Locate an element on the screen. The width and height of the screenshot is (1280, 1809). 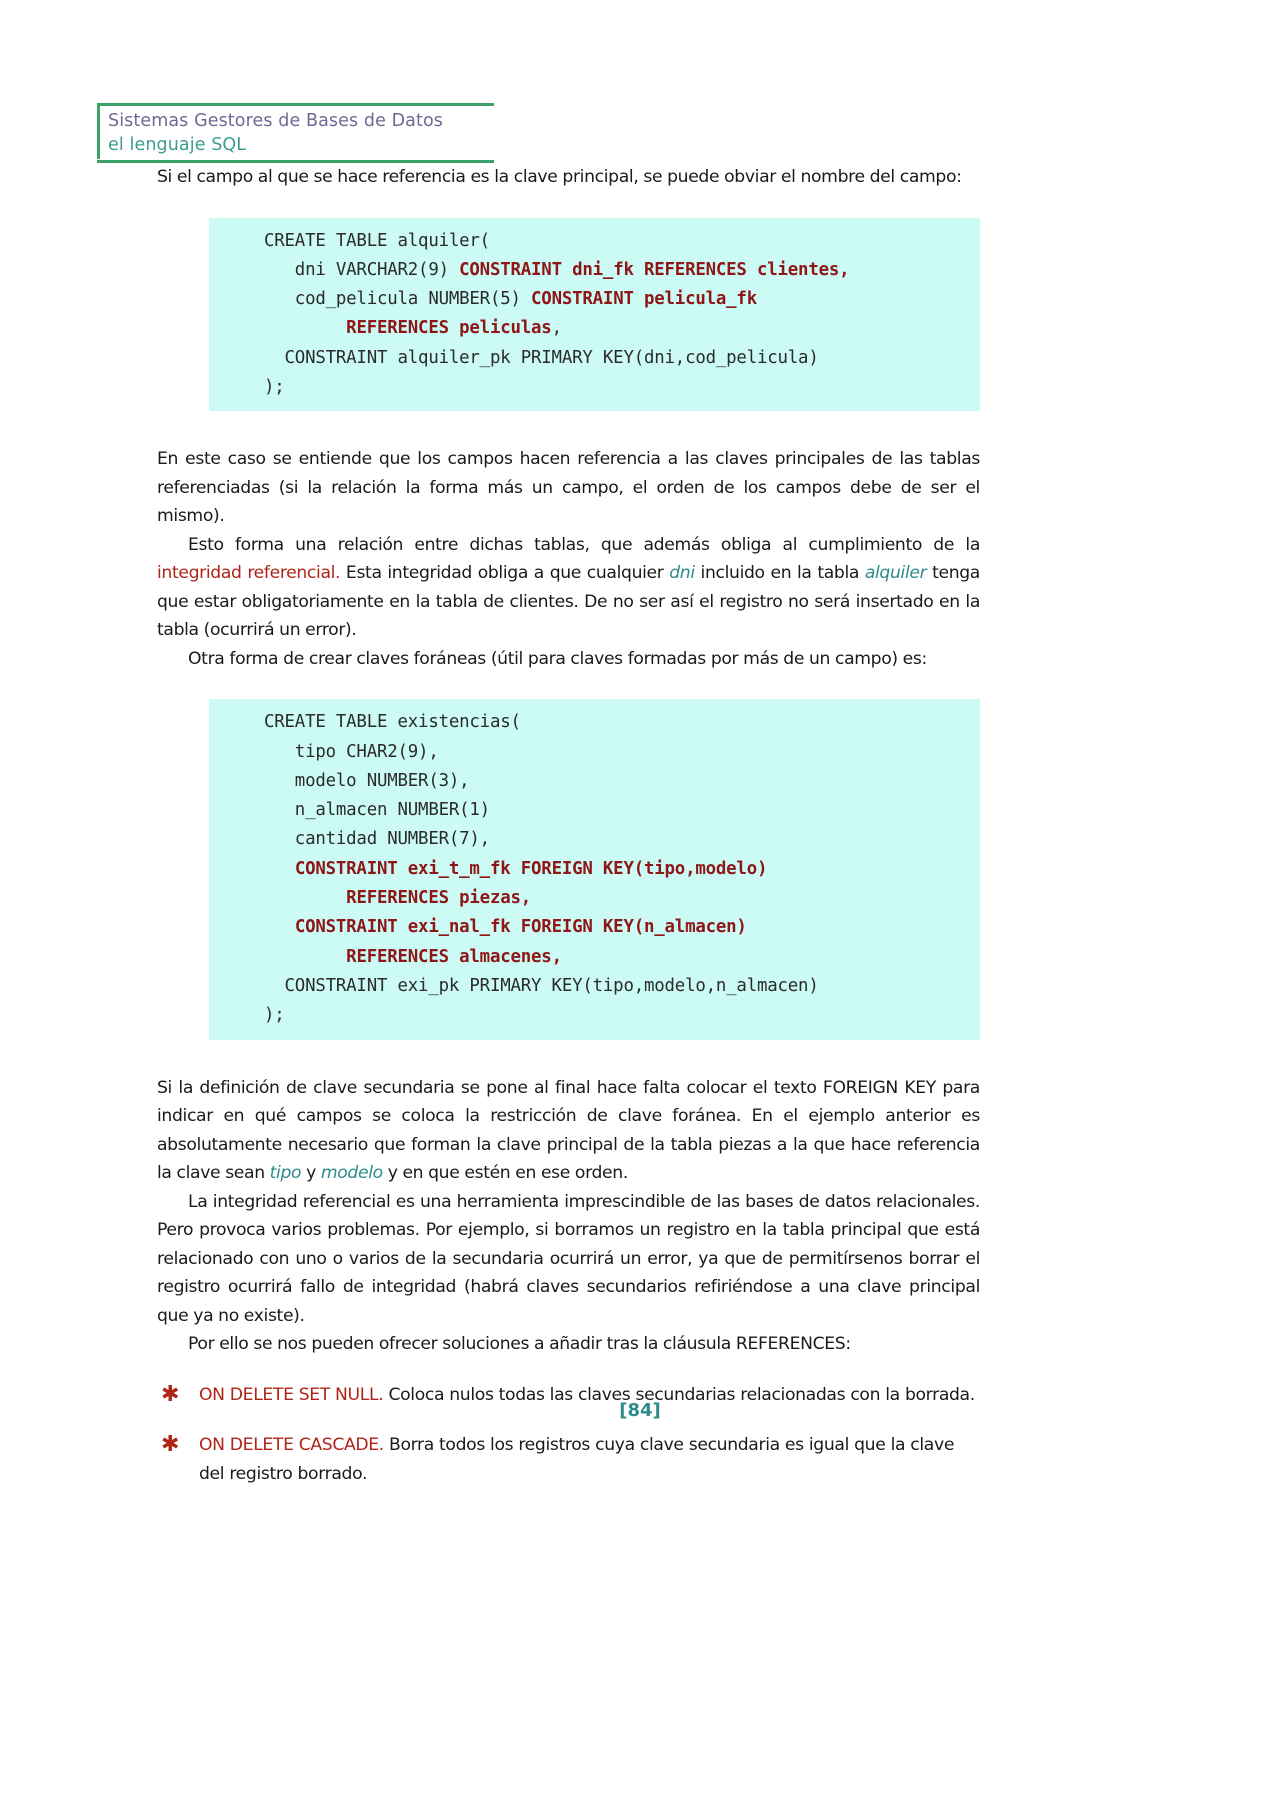
text-run: Esta integridad obliga a que cualquier is located at coordinates (505, 573).